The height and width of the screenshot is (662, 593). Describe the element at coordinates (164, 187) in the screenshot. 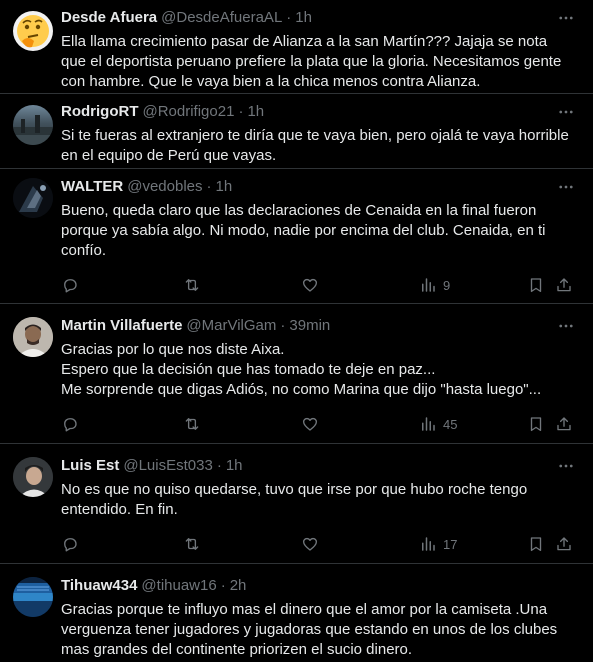

I see `author-handle: @vedobles` at that location.